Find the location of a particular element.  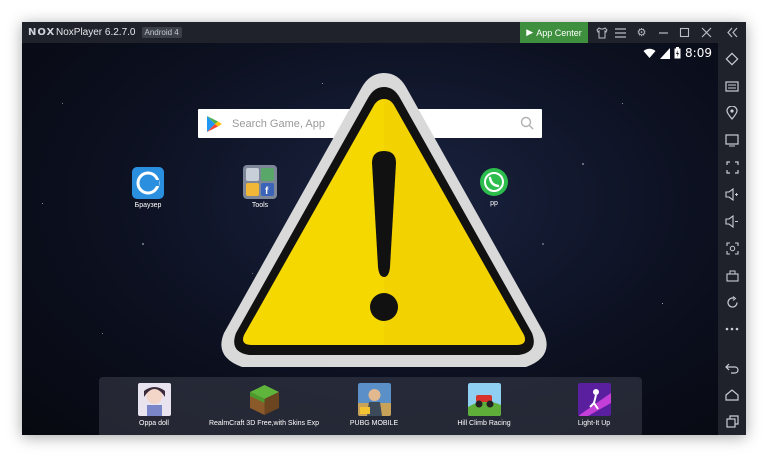

play-triangle-icon: ▶ is located at coordinates (530, 32).